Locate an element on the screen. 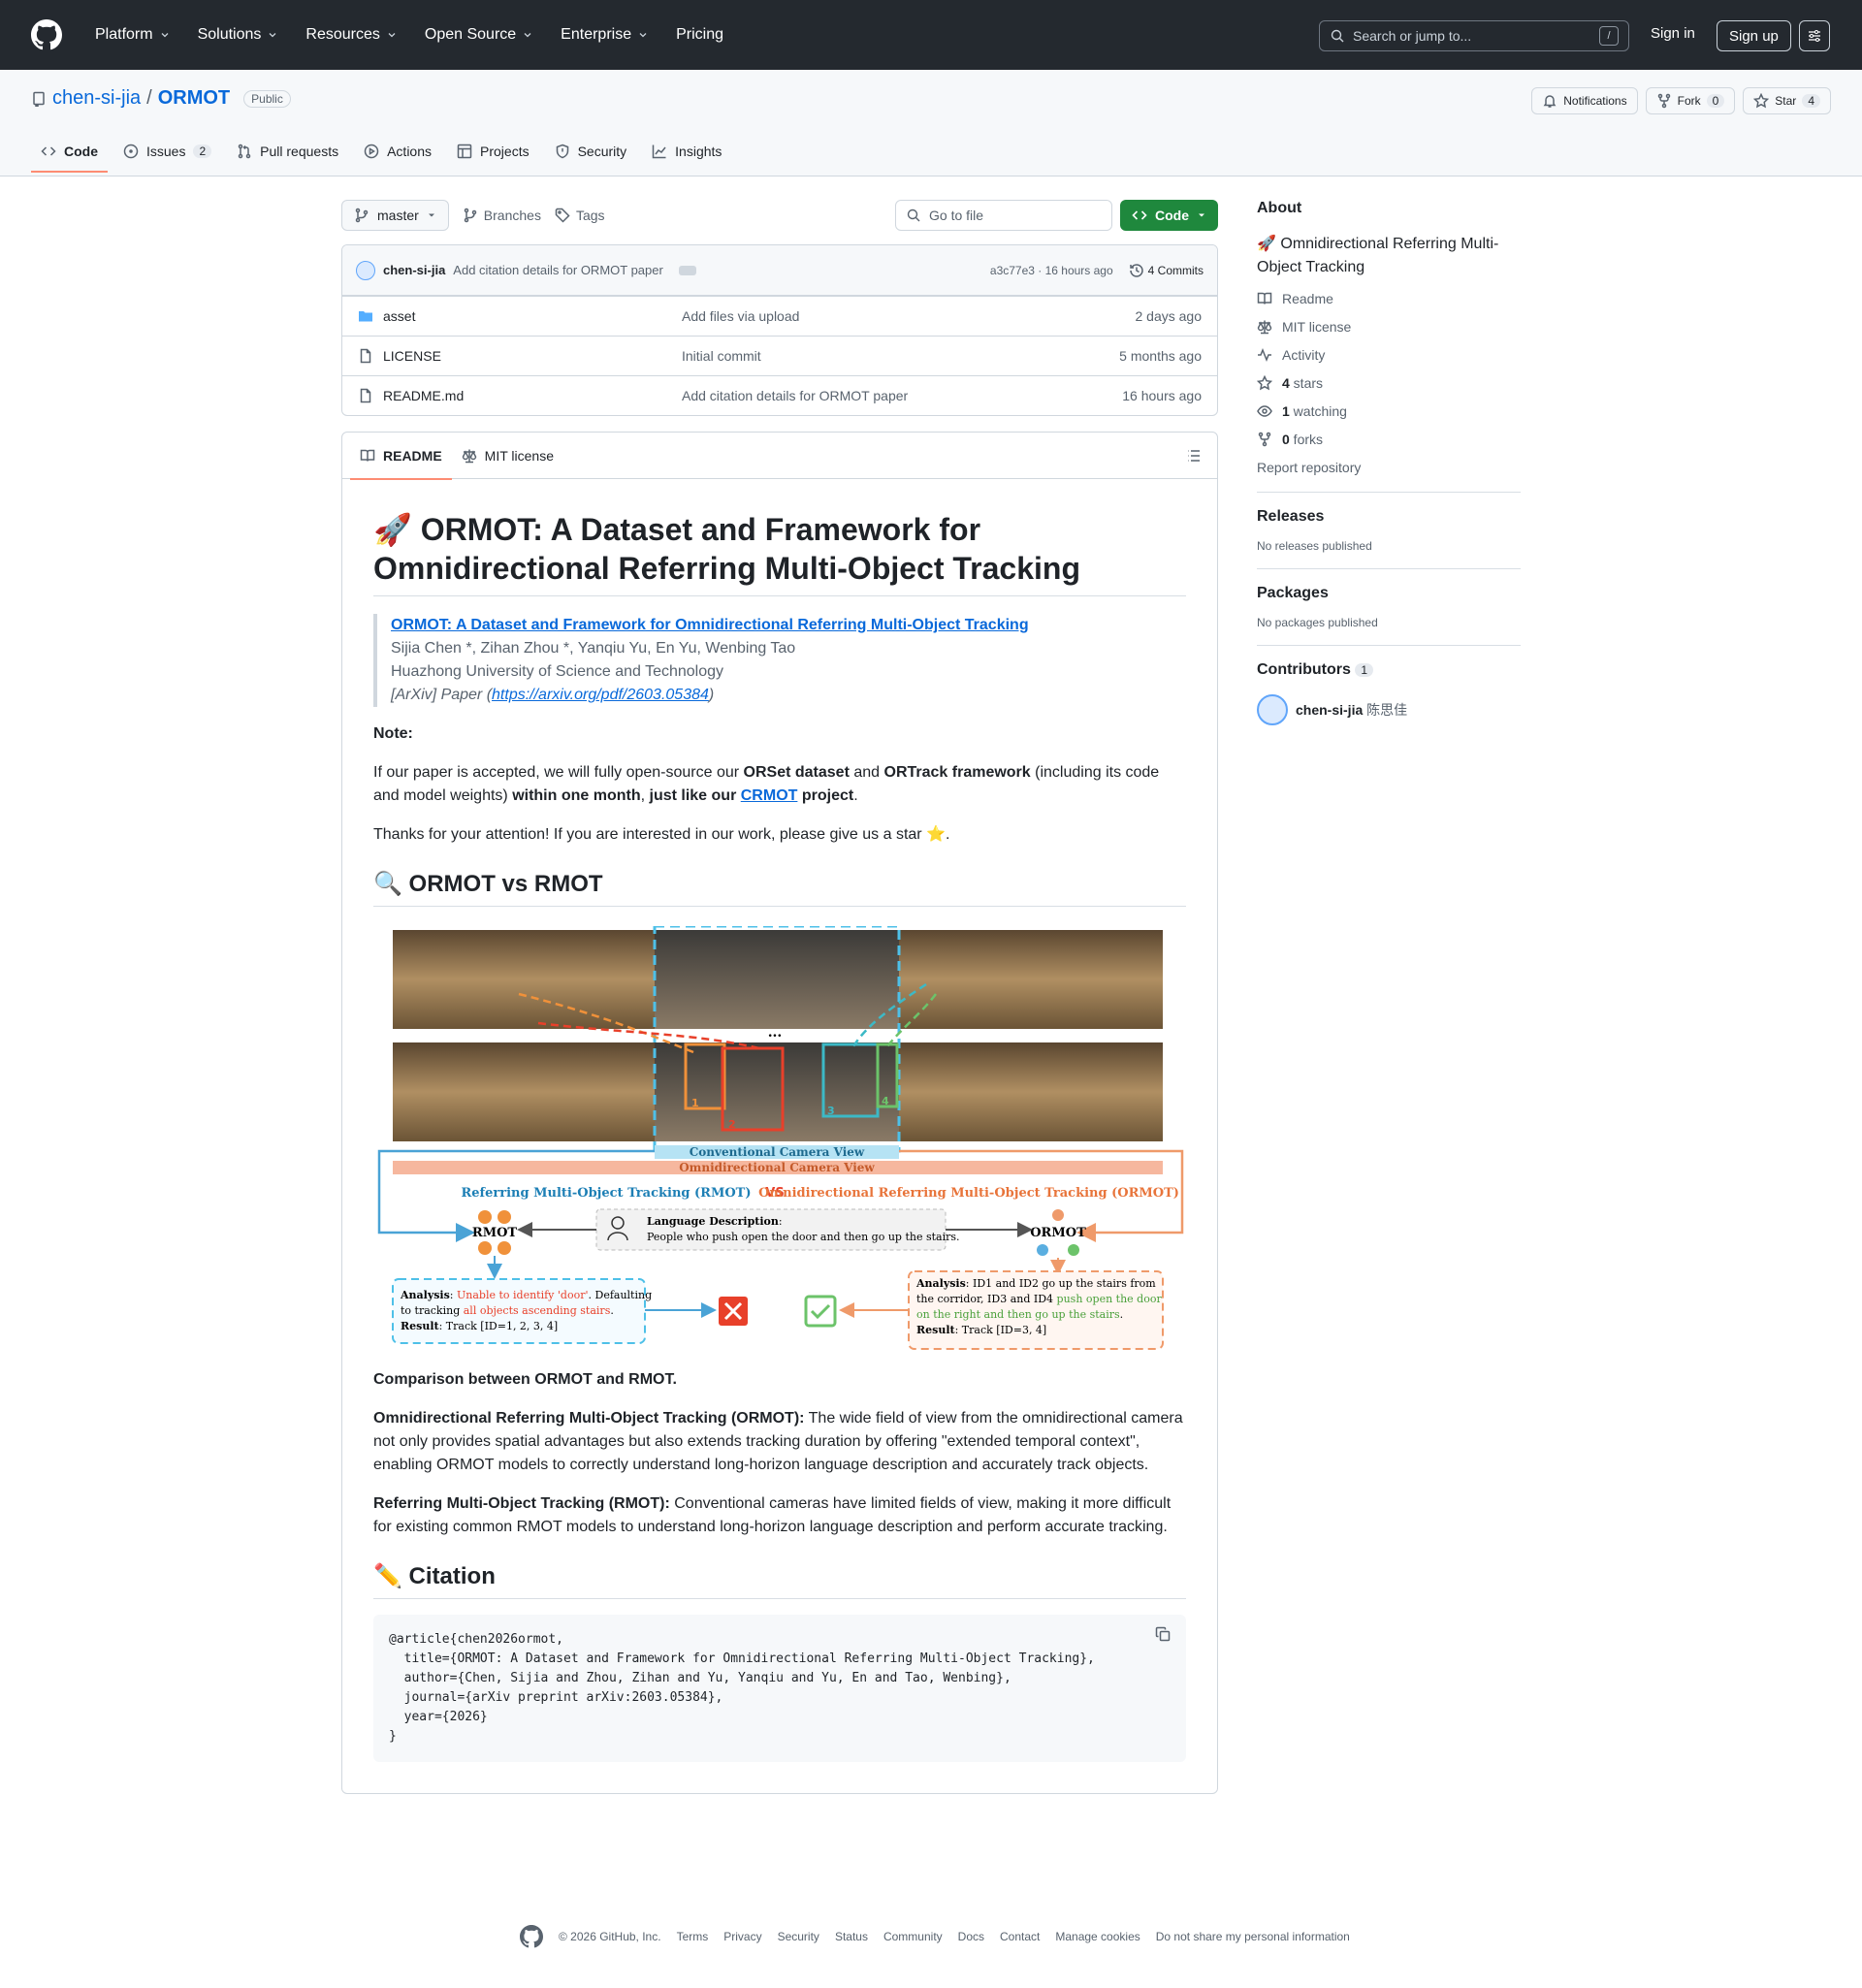 The height and width of the screenshot is (1988, 1862). commit-hash-time: a3c77e3 · 16 hours ago is located at coordinates (1051, 270).